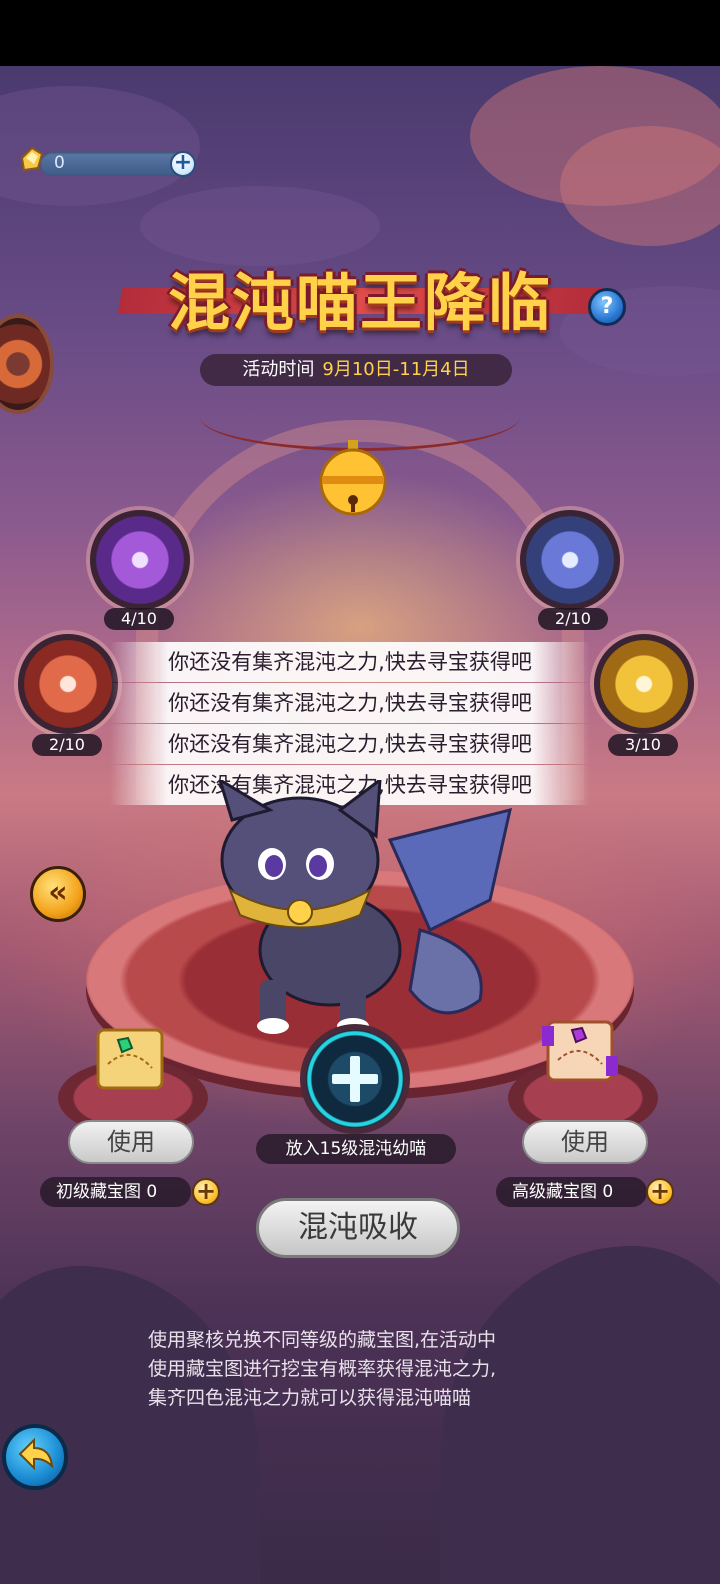 The height and width of the screenshot is (1584, 720). I want to click on expand-left-button: «, so click(58, 894).